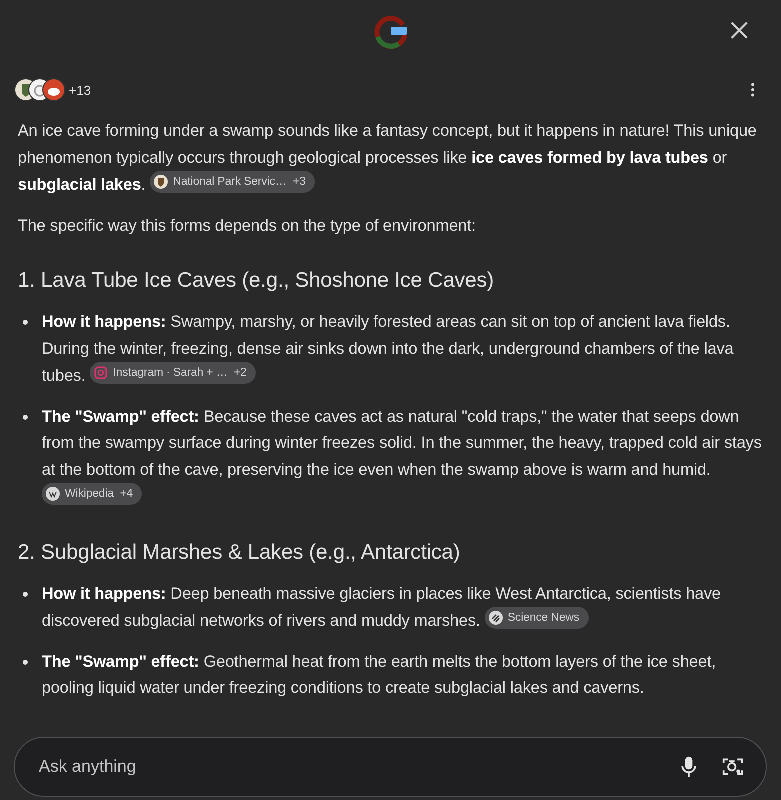 Image resolution: width=781 pixels, height=800 pixels. What do you see at coordinates (161, 182) in the screenshot?
I see `shield-icon` at bounding box center [161, 182].